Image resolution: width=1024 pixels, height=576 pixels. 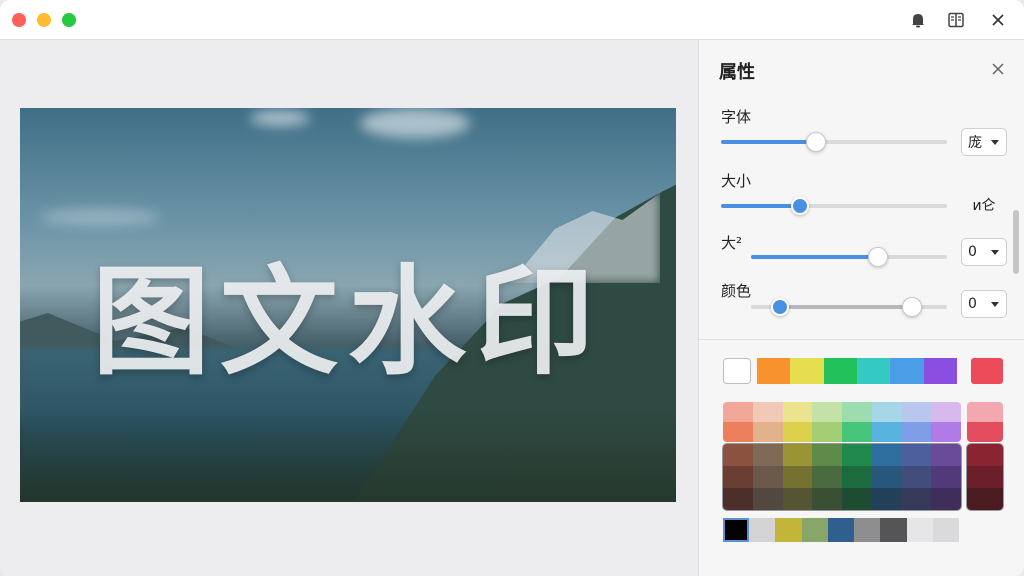 I want to click on color-label: 颜色, so click(x=736, y=291).